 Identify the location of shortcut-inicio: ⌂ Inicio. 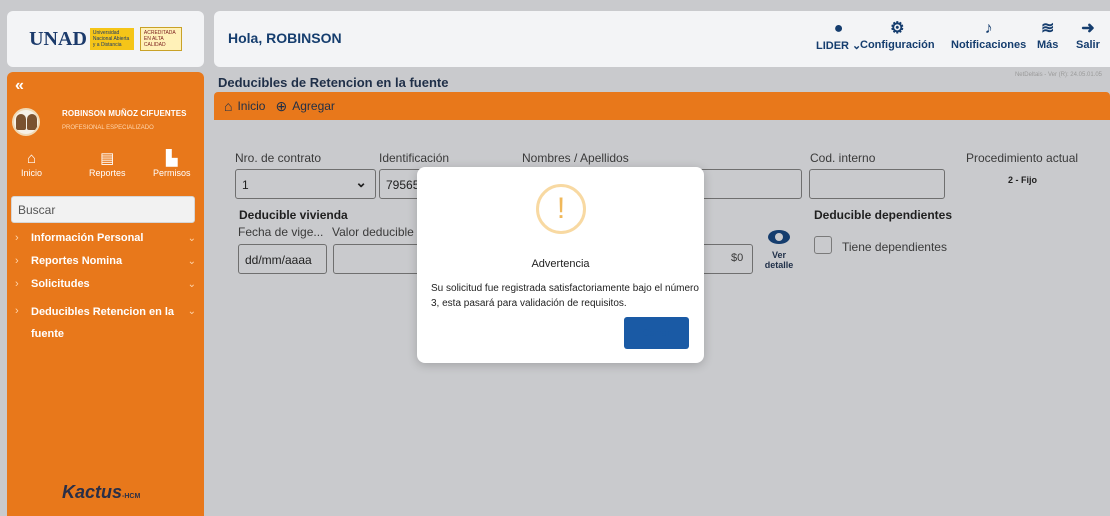
(31, 164).